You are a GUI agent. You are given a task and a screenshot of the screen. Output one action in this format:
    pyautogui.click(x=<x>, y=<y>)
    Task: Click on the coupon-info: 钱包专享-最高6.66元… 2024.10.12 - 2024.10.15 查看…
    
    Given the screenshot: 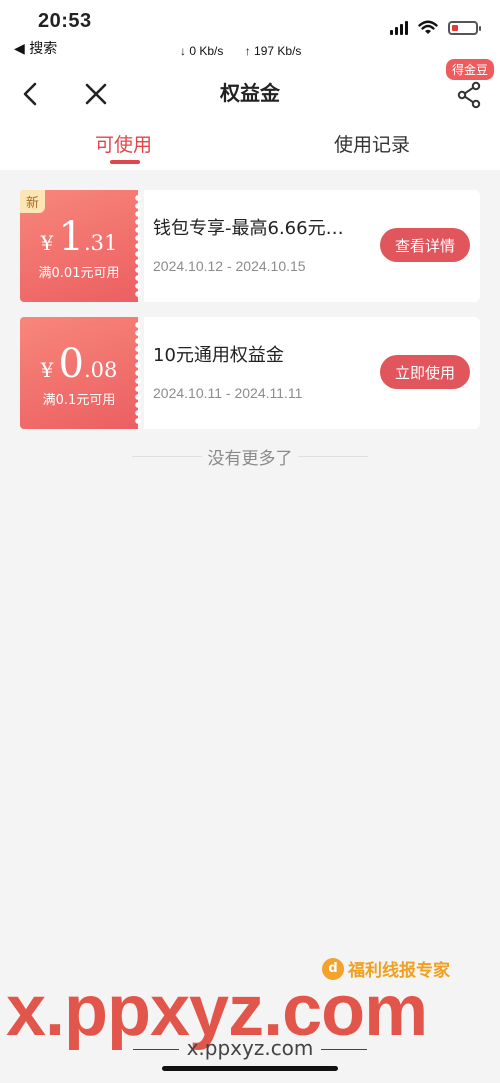 What is the action you would take?
    pyautogui.click(x=312, y=246)
    